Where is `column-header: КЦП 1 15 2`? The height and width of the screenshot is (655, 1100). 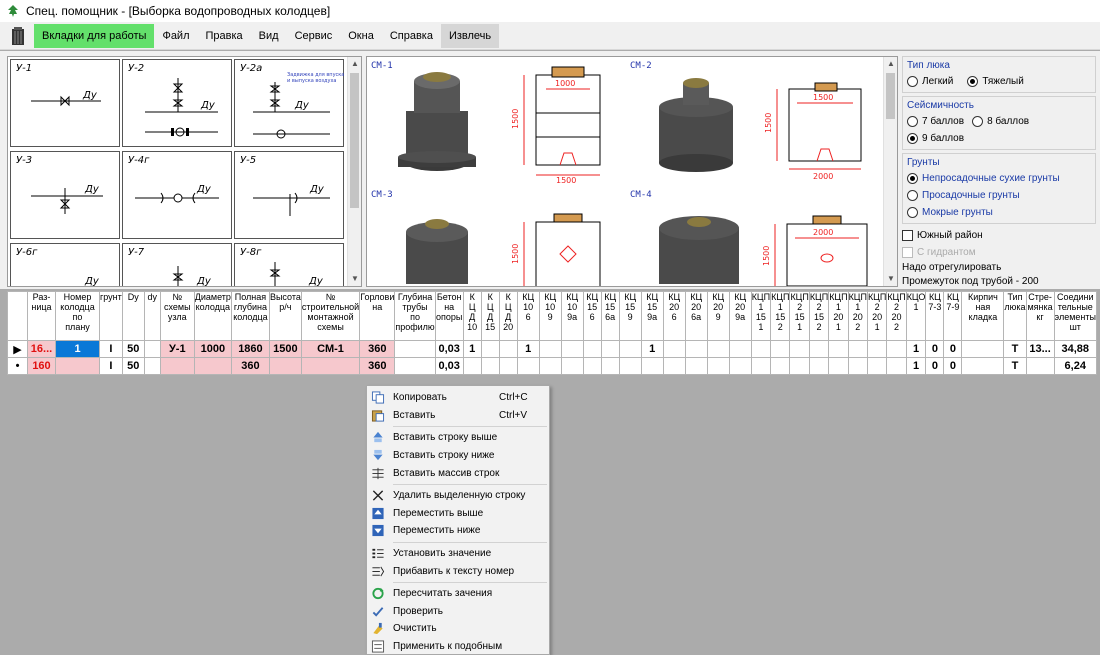
column-header: КЦП 1 15 2 is located at coordinates (780, 316).